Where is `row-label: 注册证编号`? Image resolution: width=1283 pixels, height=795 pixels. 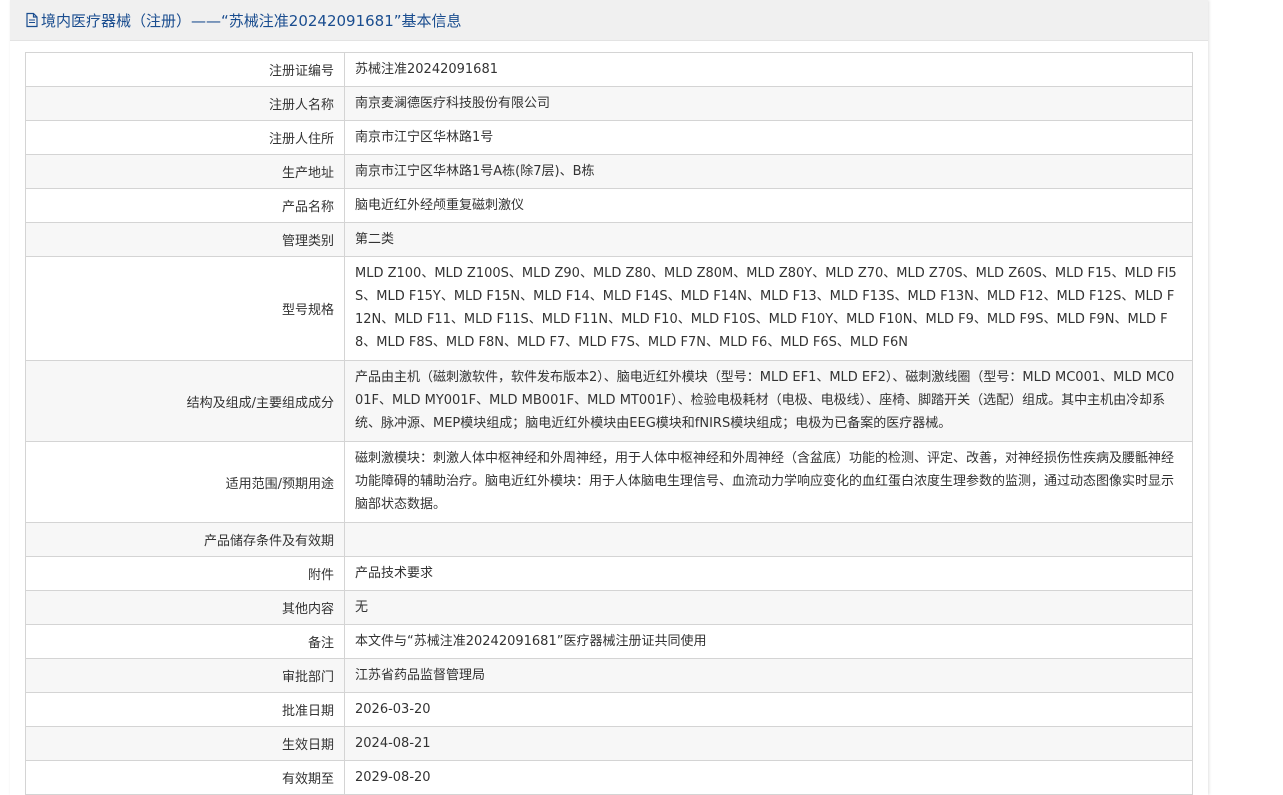 row-label: 注册证编号 is located at coordinates (185, 69).